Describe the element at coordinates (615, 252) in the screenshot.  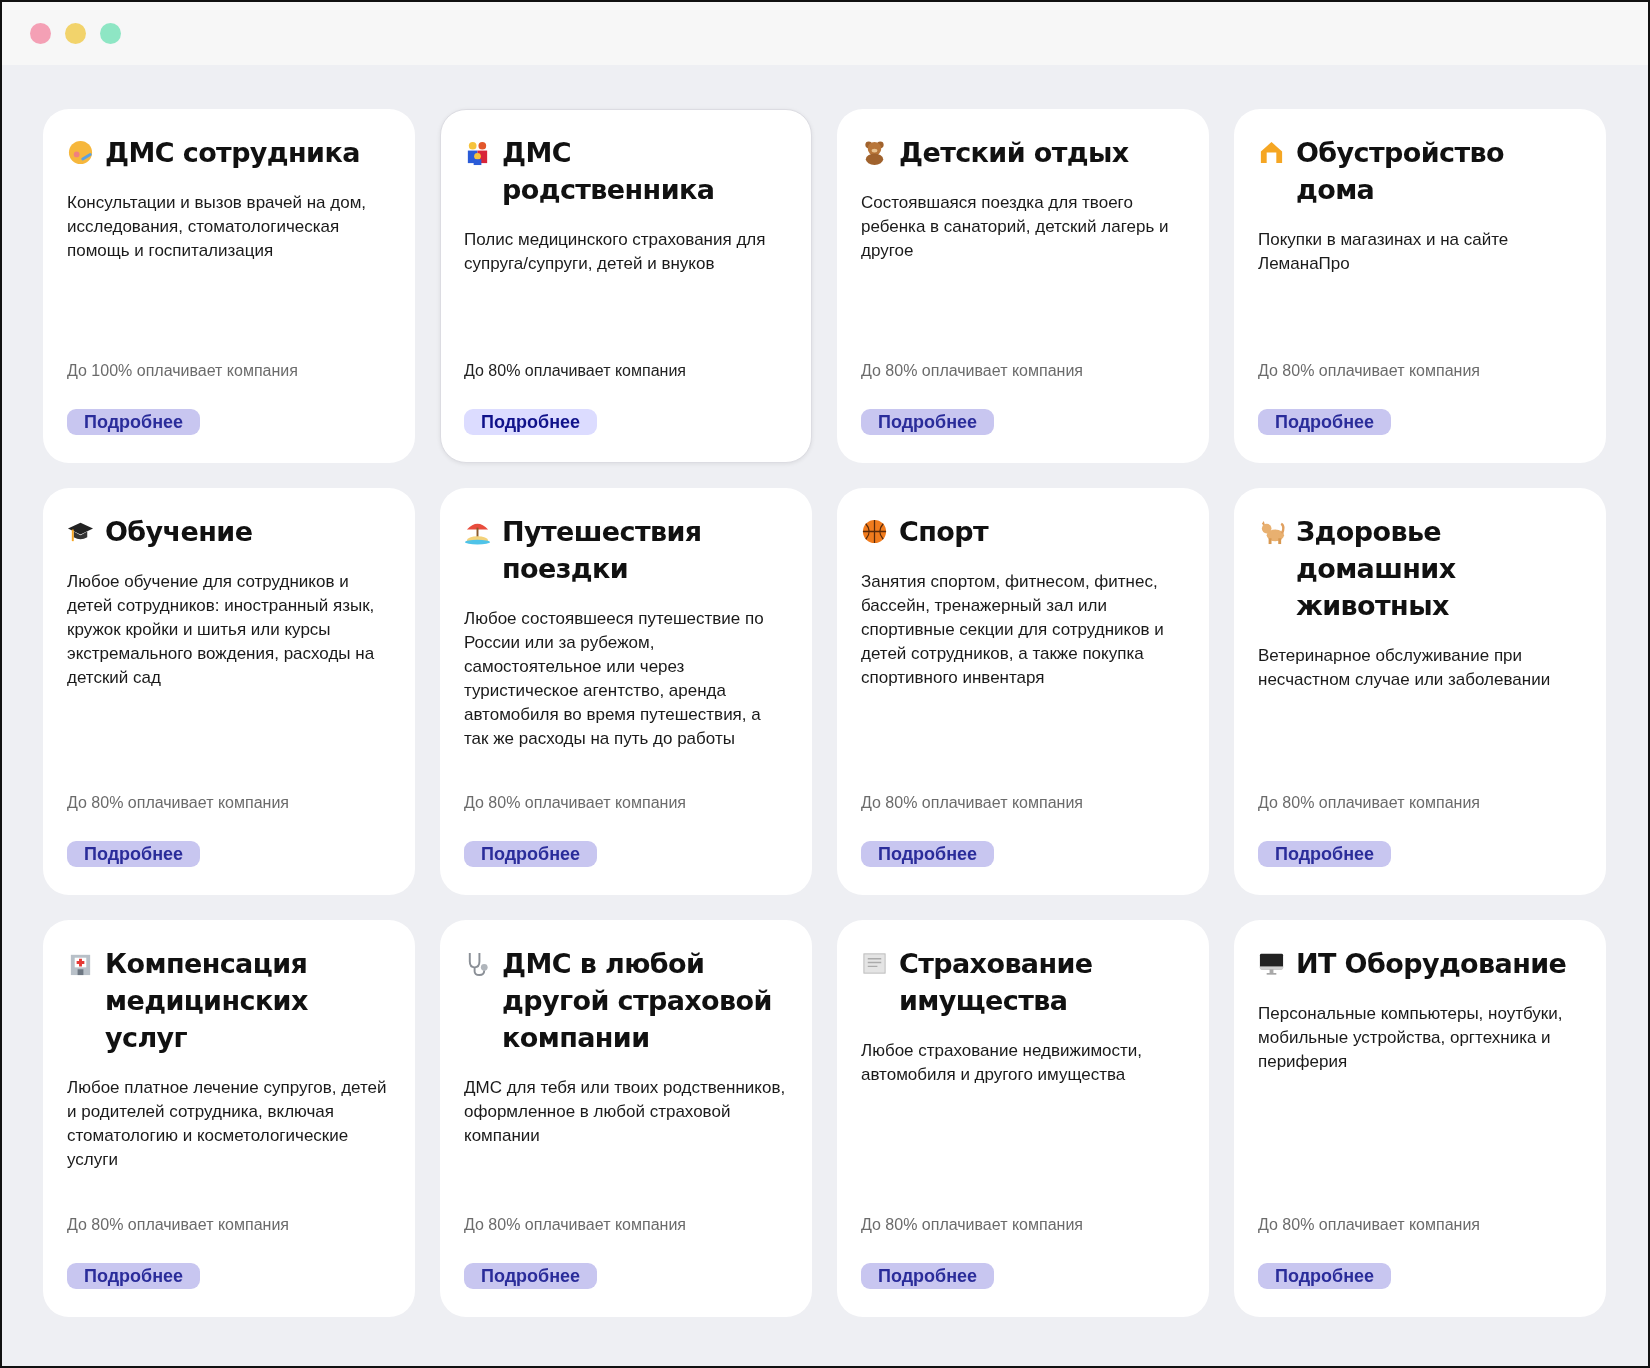
I see `card-description: Полис медицинского страхования для супруга/супруги, детей и внуков` at that location.